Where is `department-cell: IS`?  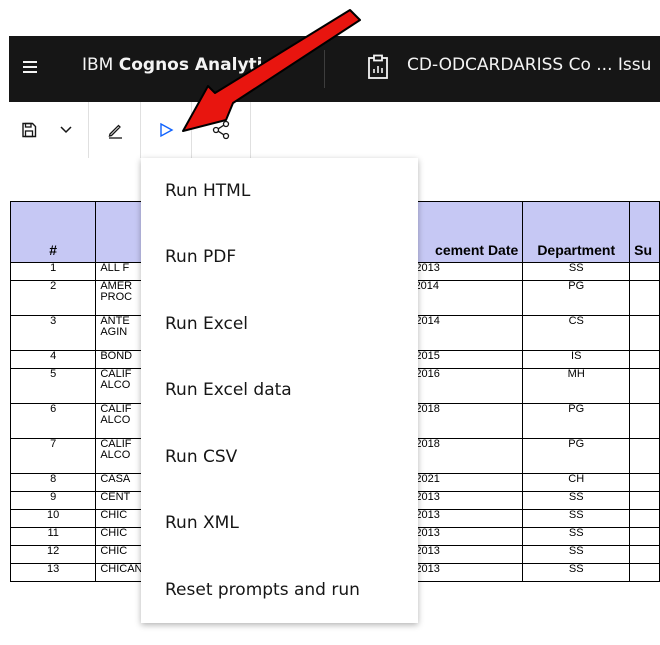
department-cell: IS is located at coordinates (576, 359).